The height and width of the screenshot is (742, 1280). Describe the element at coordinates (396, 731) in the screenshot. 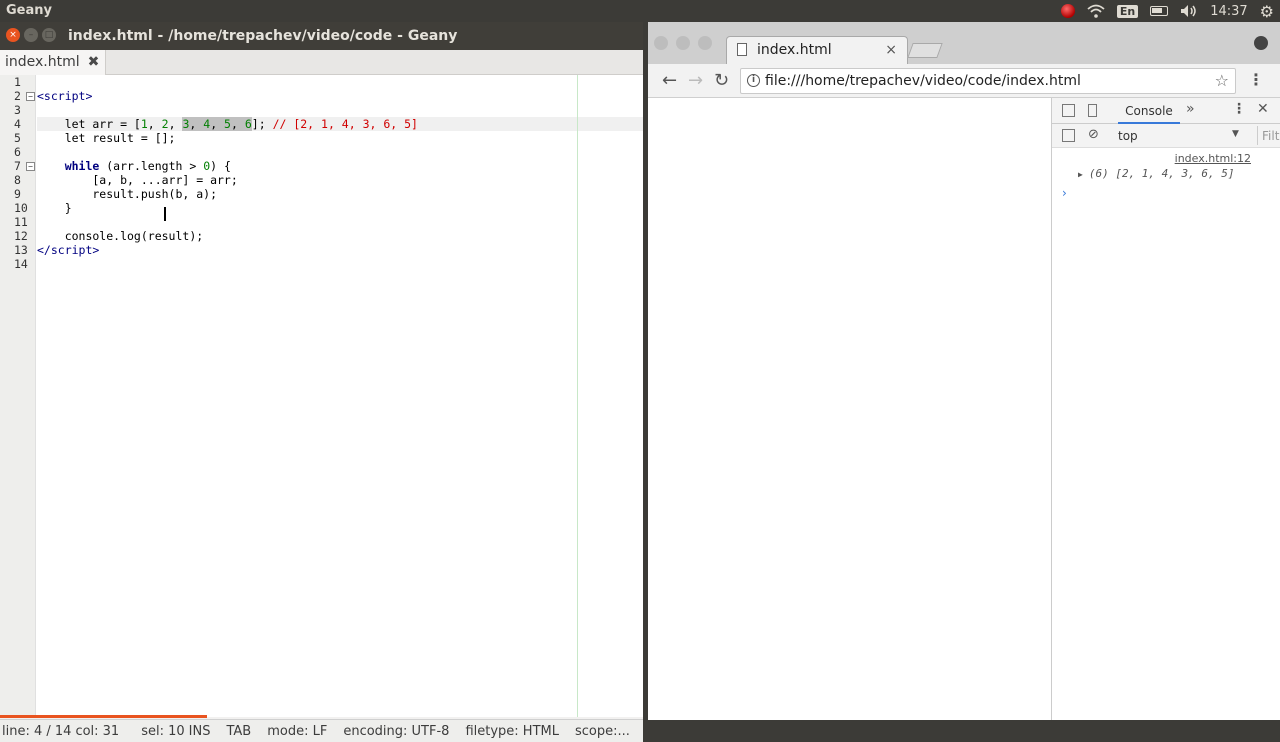

I see `status-encoding: encoding: UTF-8` at that location.